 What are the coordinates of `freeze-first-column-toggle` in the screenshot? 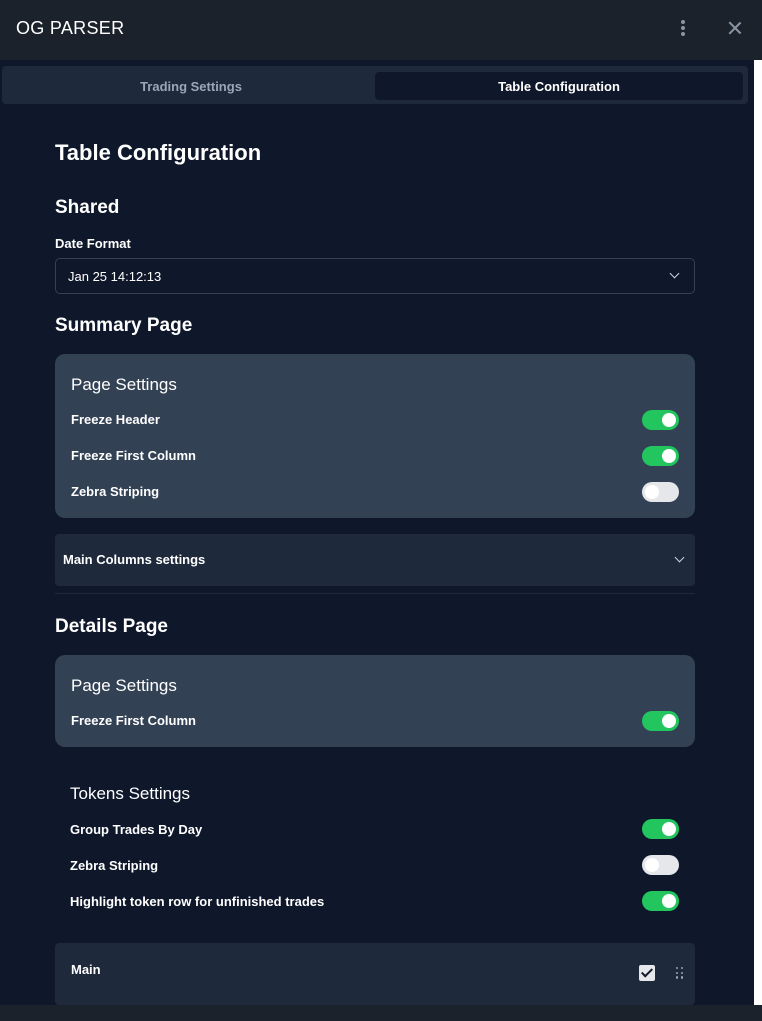 It's located at (660, 456).